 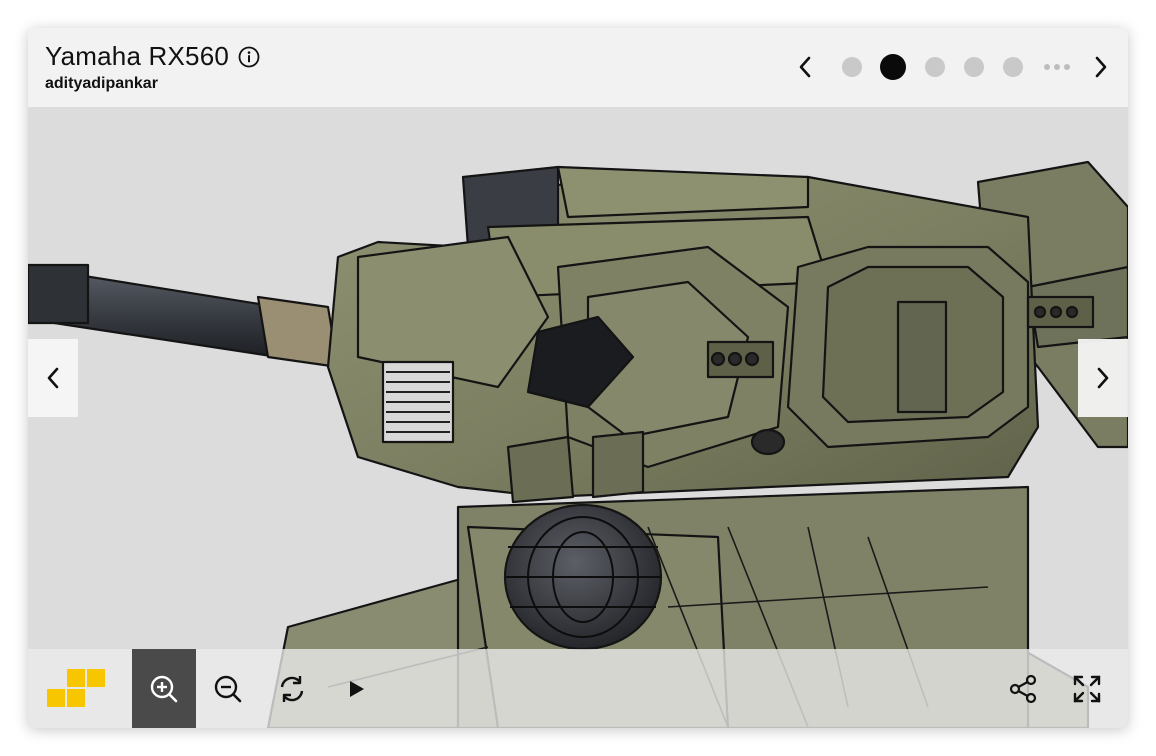 I want to click on toolbar, so click(x=578, y=688).